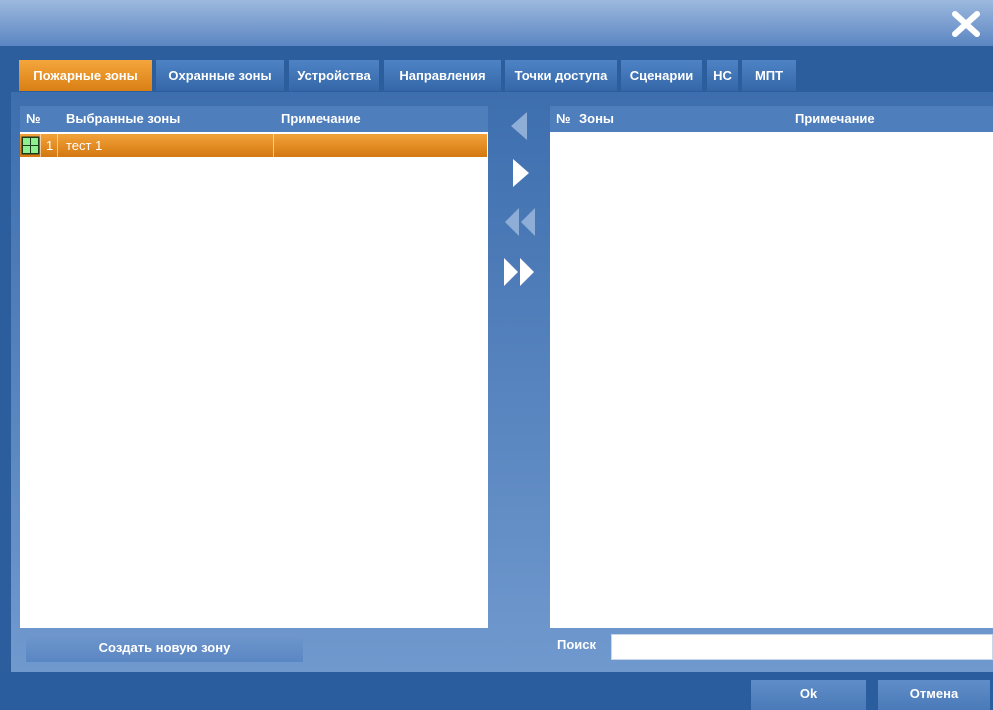 The image size is (993, 710). I want to click on zone-grid-icon, so click(30, 145).